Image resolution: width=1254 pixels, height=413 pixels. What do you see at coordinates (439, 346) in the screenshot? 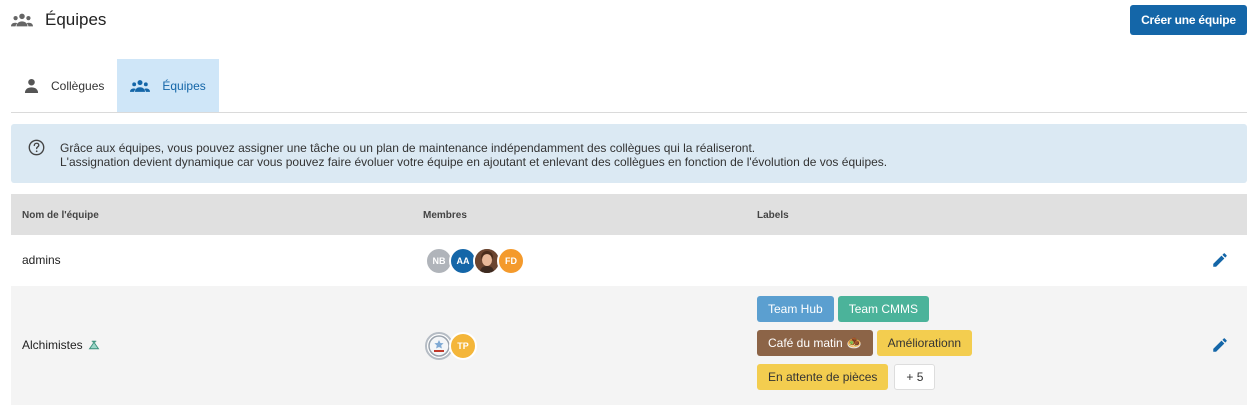
I see `team-logo-icon` at bounding box center [439, 346].